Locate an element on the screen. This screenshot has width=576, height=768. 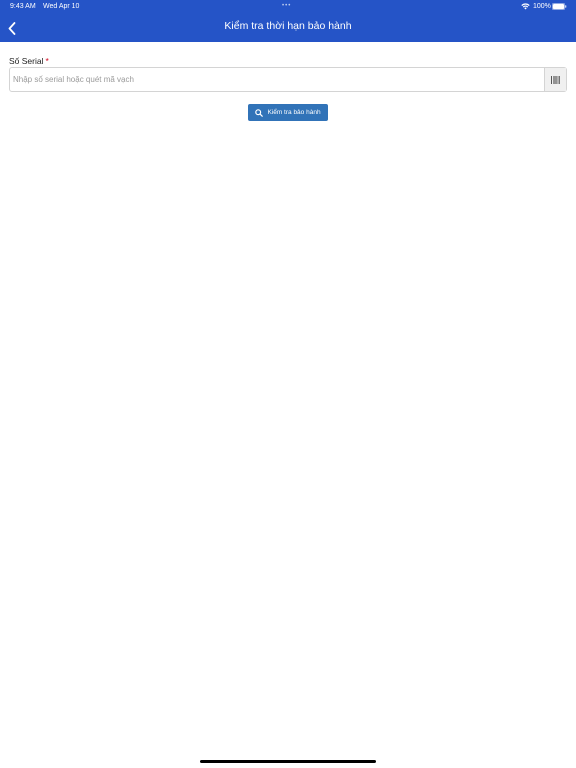
multitasking-dots: ••• is located at coordinates (287, 6).